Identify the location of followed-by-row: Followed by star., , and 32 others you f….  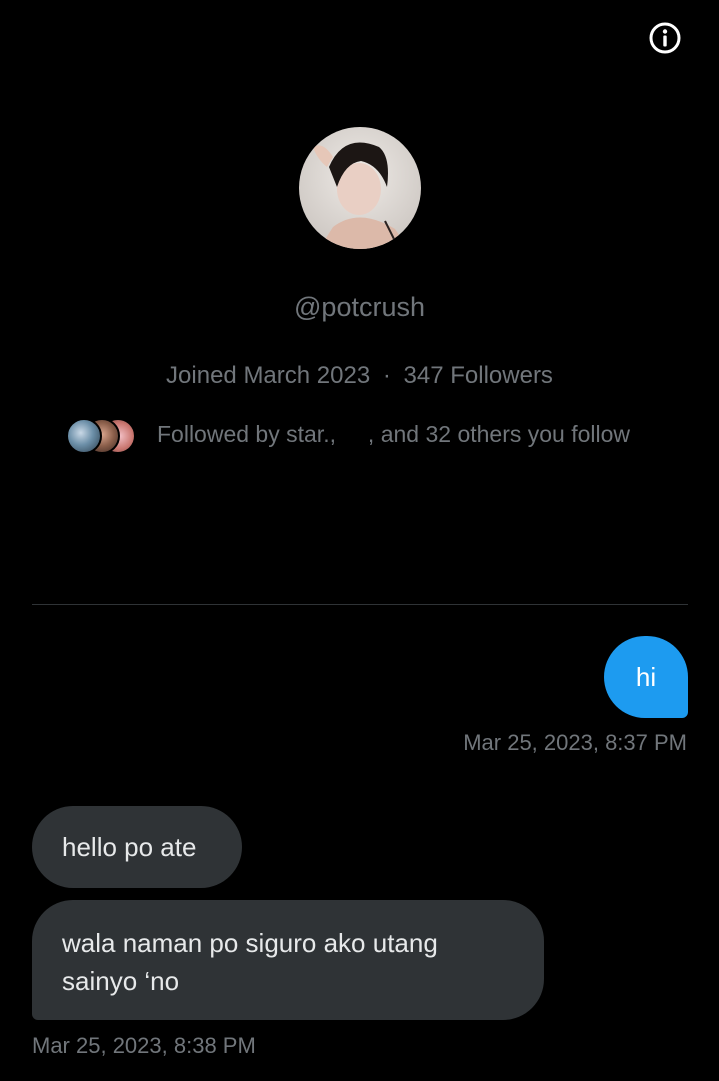
(348, 435).